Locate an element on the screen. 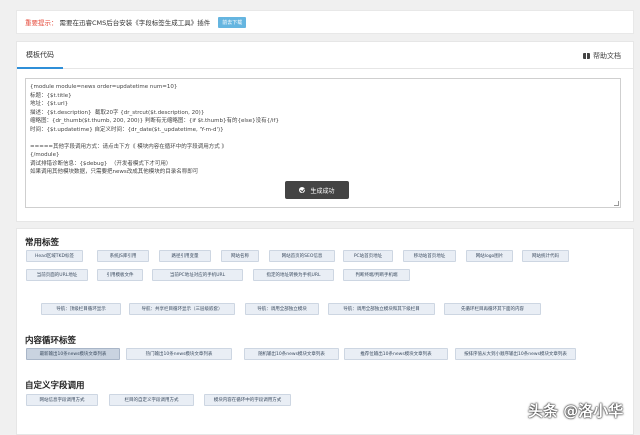 The image size is (640, 435). tag-button: 栏目的自定义字段调用方式 is located at coordinates (151, 400).